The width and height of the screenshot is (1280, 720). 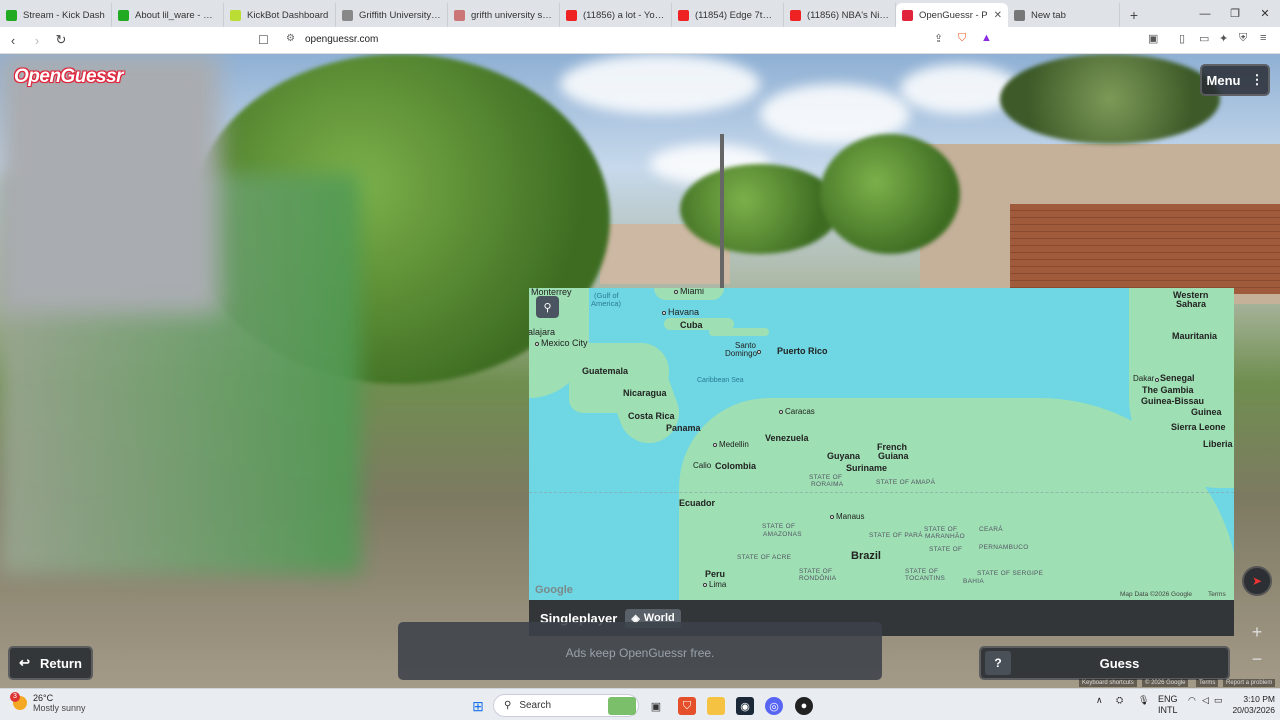 I want to click on compass-icon: ➤, so click(x=1257, y=581).